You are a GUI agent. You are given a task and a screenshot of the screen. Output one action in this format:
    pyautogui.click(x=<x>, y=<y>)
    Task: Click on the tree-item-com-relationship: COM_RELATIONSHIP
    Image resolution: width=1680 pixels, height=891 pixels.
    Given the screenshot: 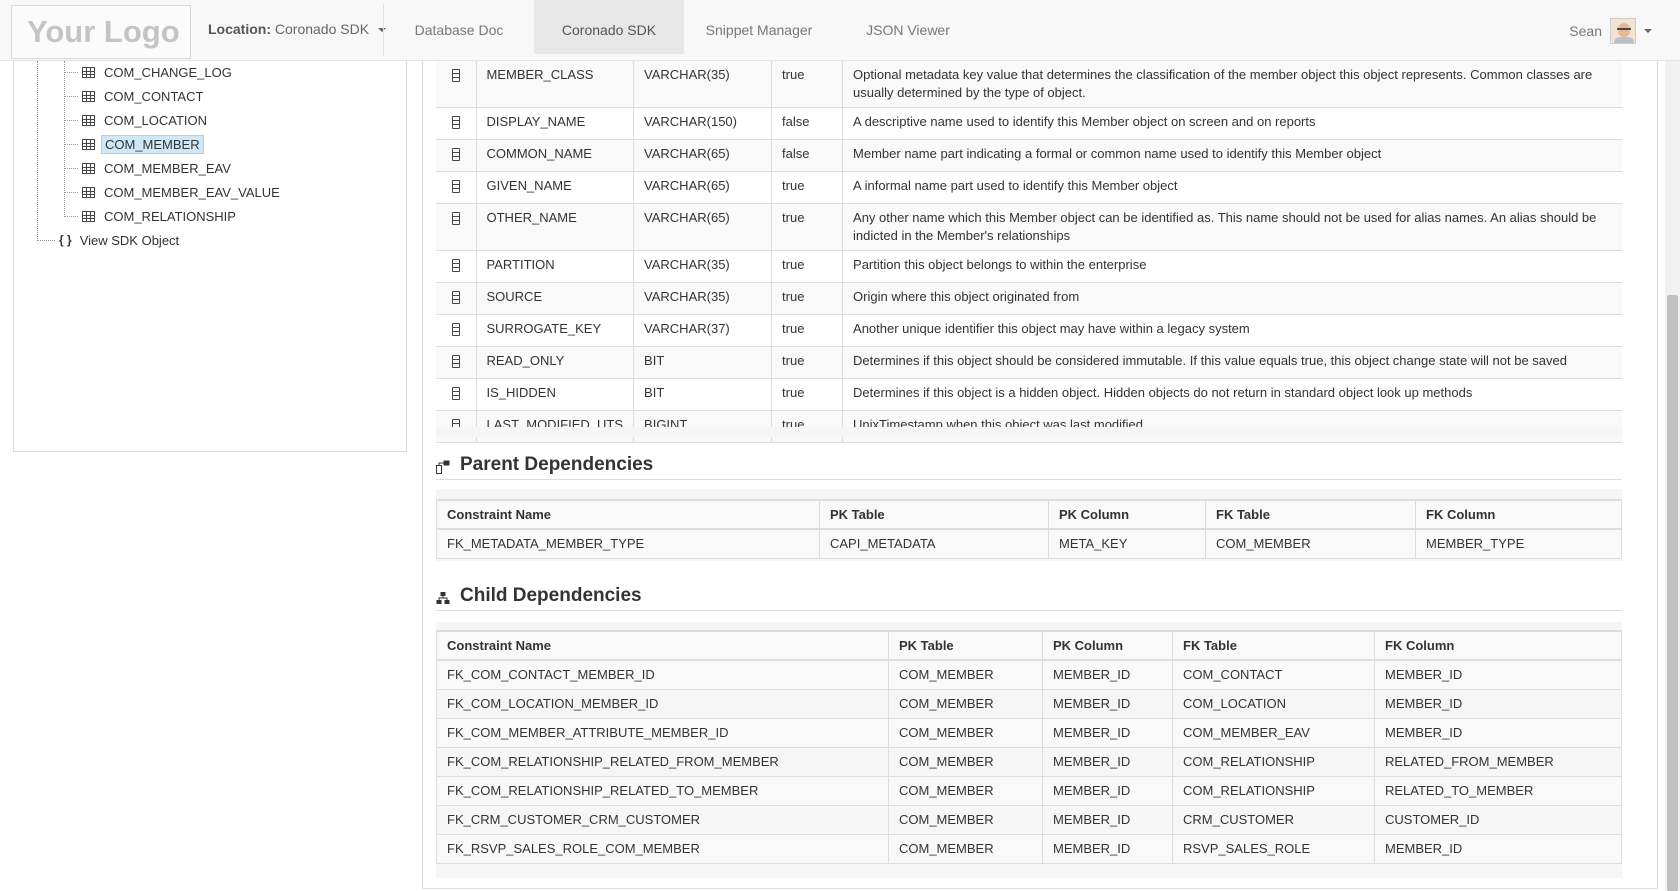 What is the action you would take?
    pyautogui.click(x=151, y=216)
    